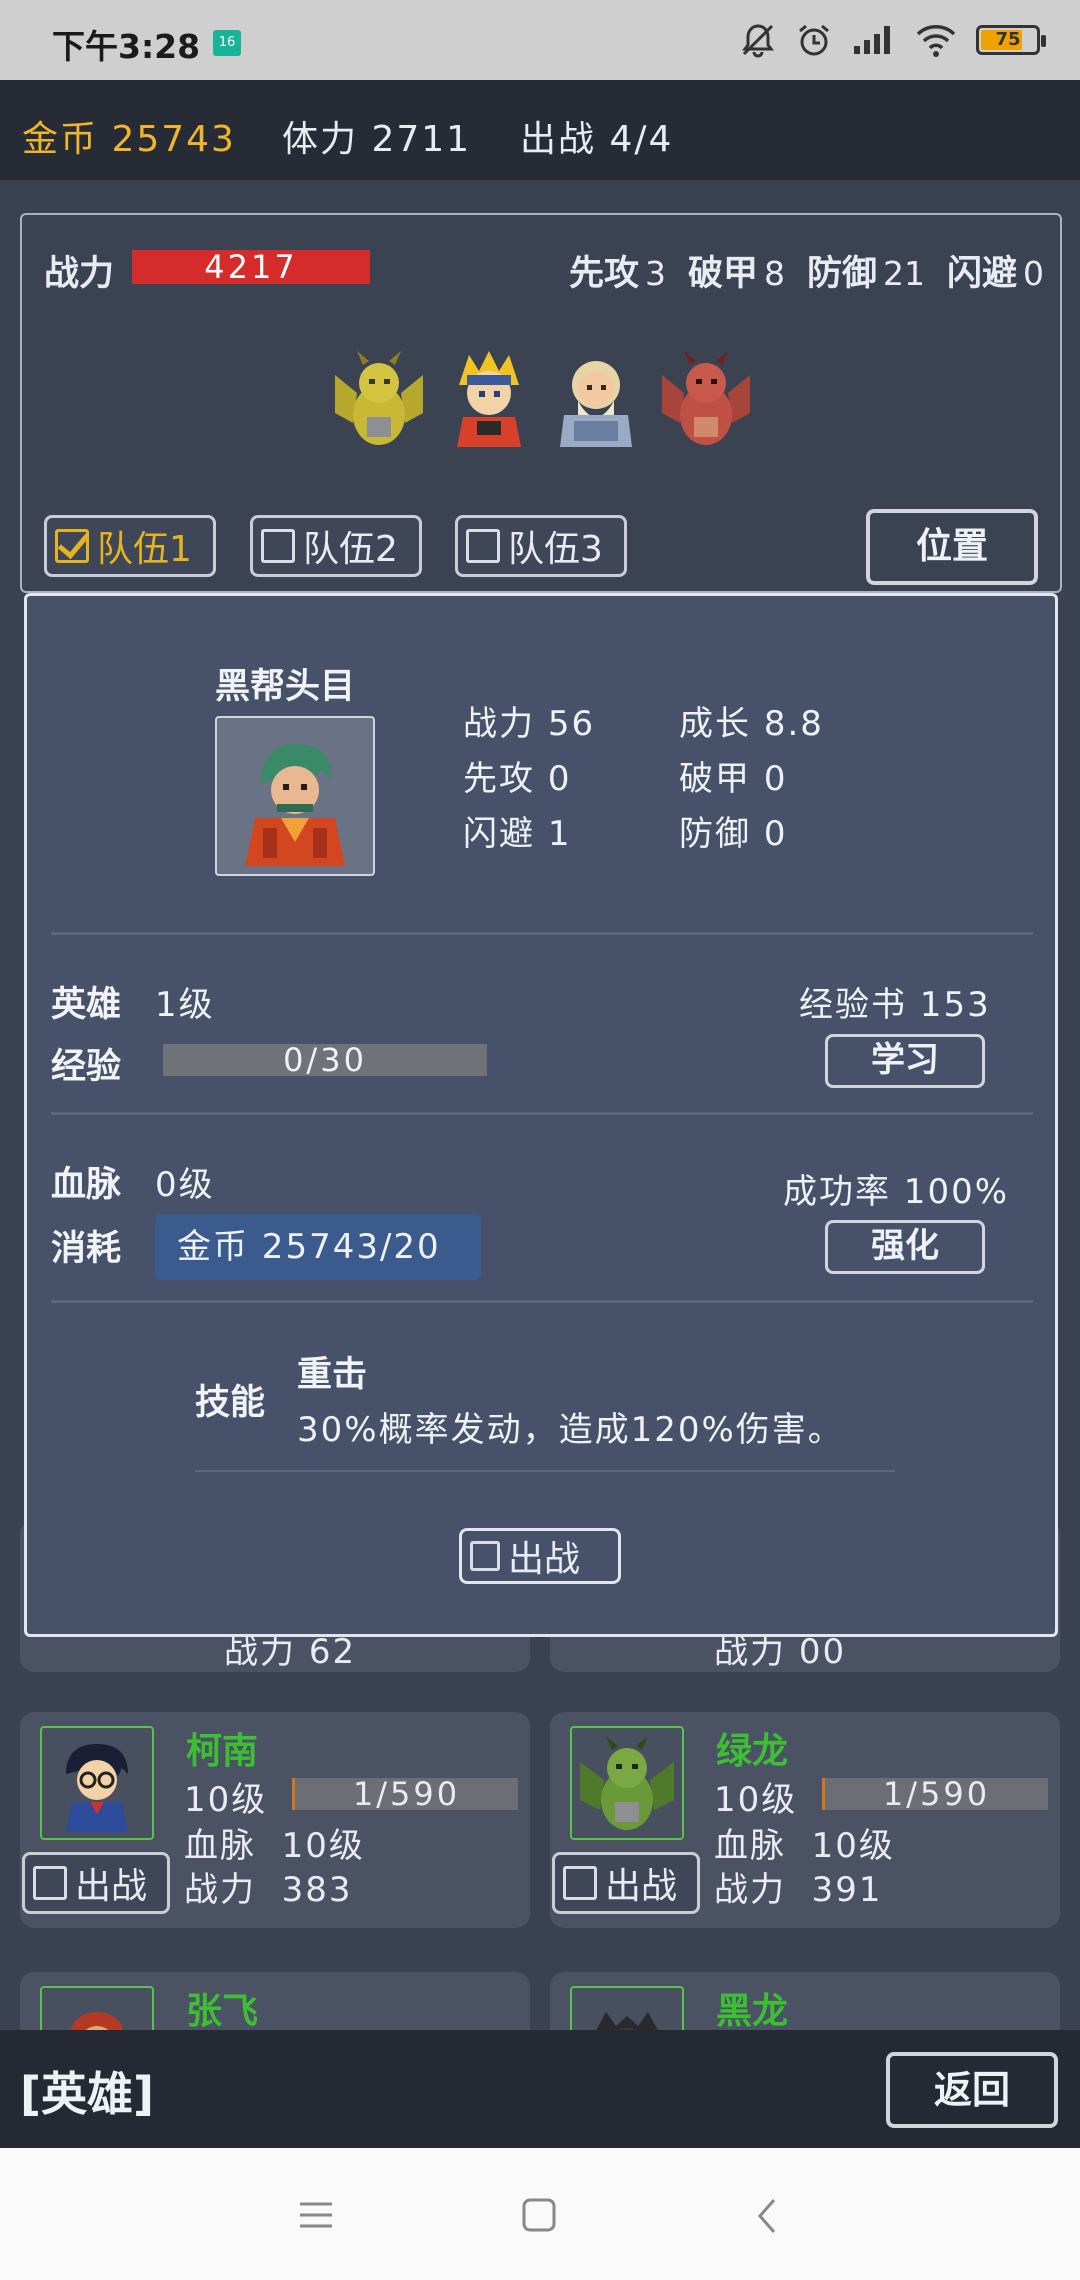 This screenshot has height=2280, width=1080. Describe the element at coordinates (896, 1192) in the screenshot. I see `success-rate: 成功率 100%` at that location.